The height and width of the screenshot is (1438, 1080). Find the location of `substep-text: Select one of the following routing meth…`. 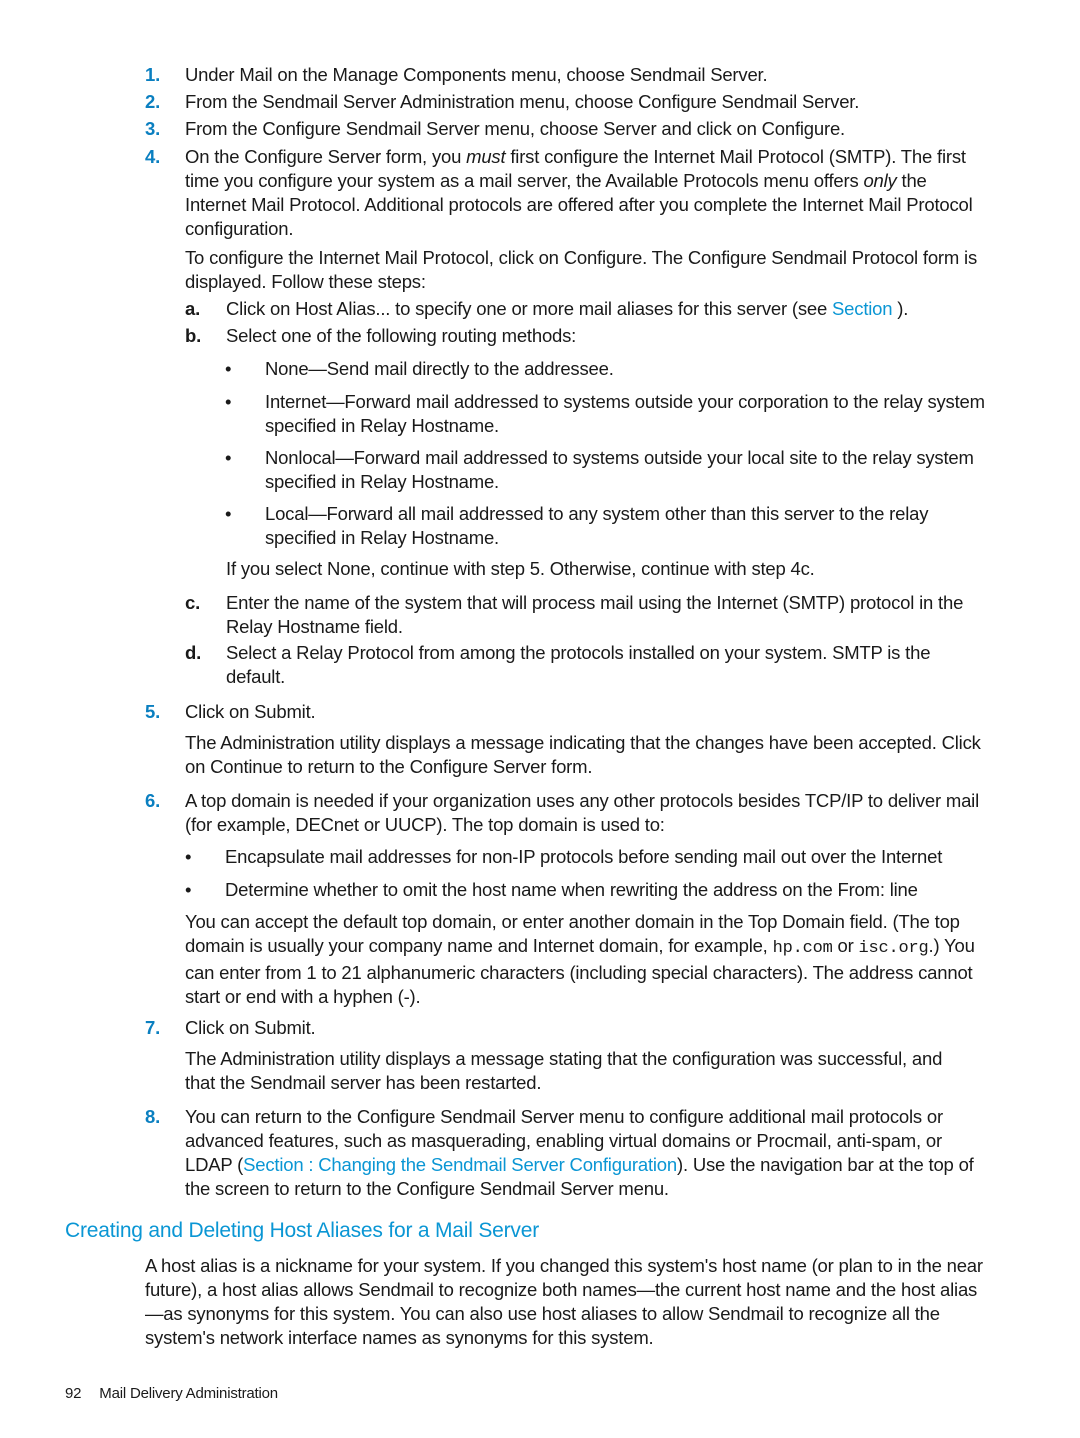

substep-text: Select one of the following routing meth… is located at coordinates (401, 335).